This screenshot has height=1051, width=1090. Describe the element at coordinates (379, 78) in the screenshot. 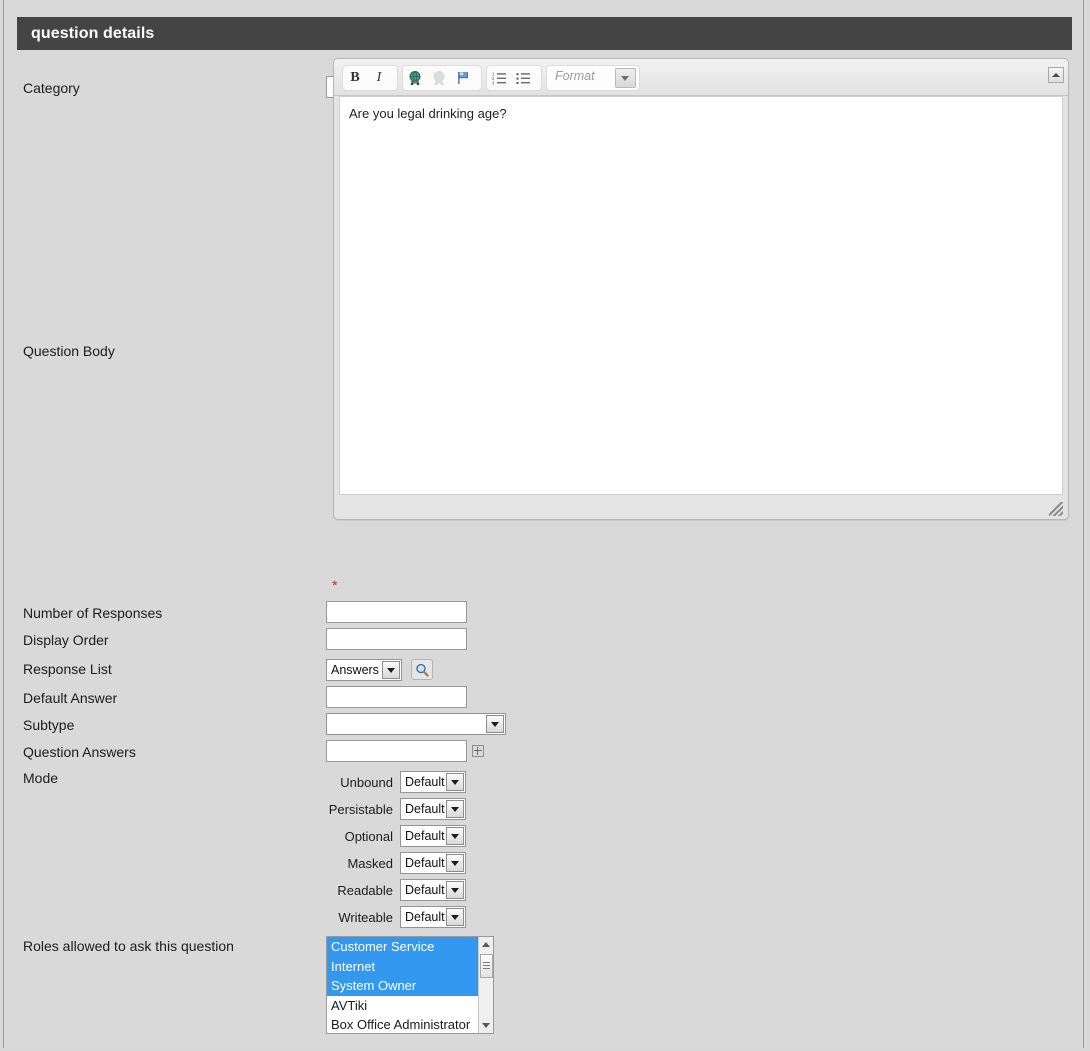

I see `italic-button: I` at that location.